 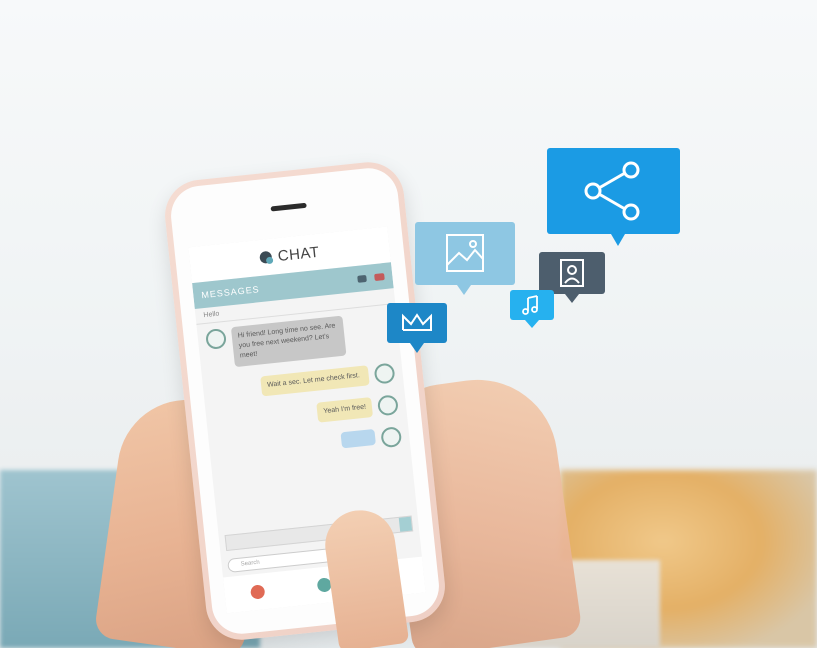 I want to click on chat-logo-icon, so click(x=266, y=257).